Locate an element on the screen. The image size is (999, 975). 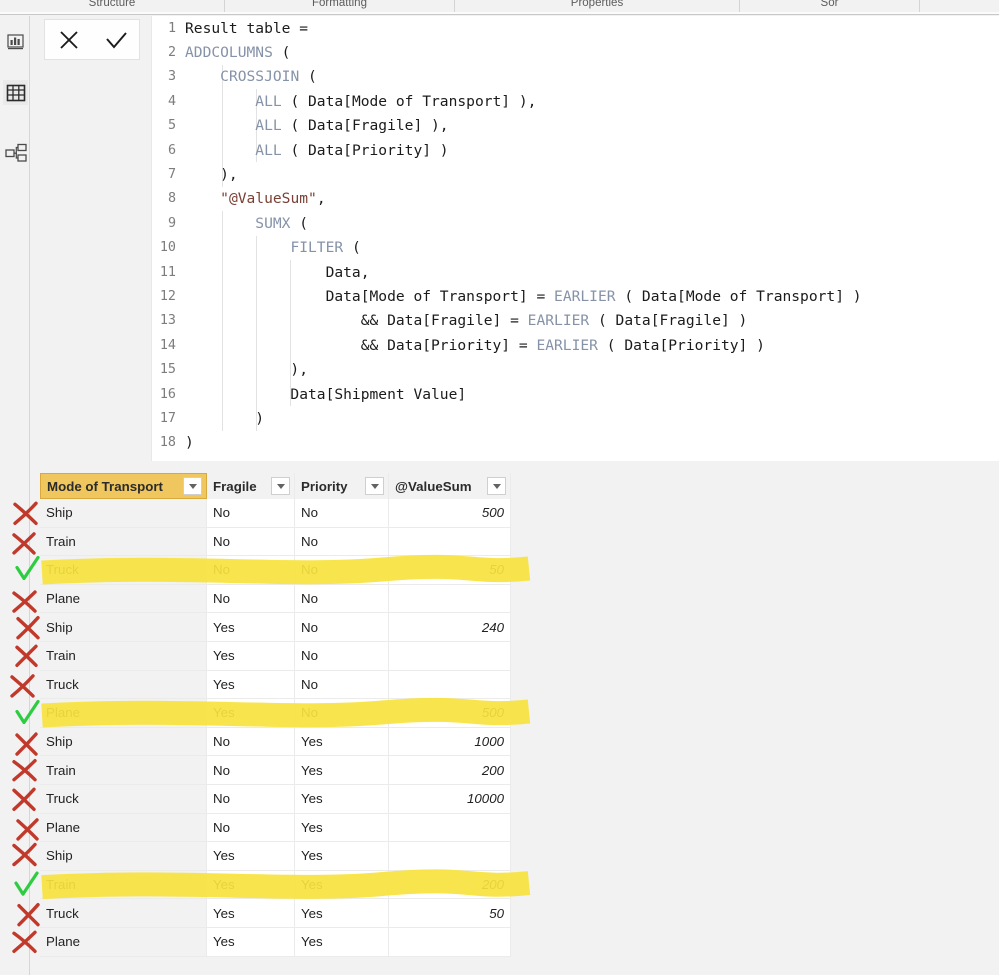
code-line: 11 Data, is located at coordinates (575, 272).